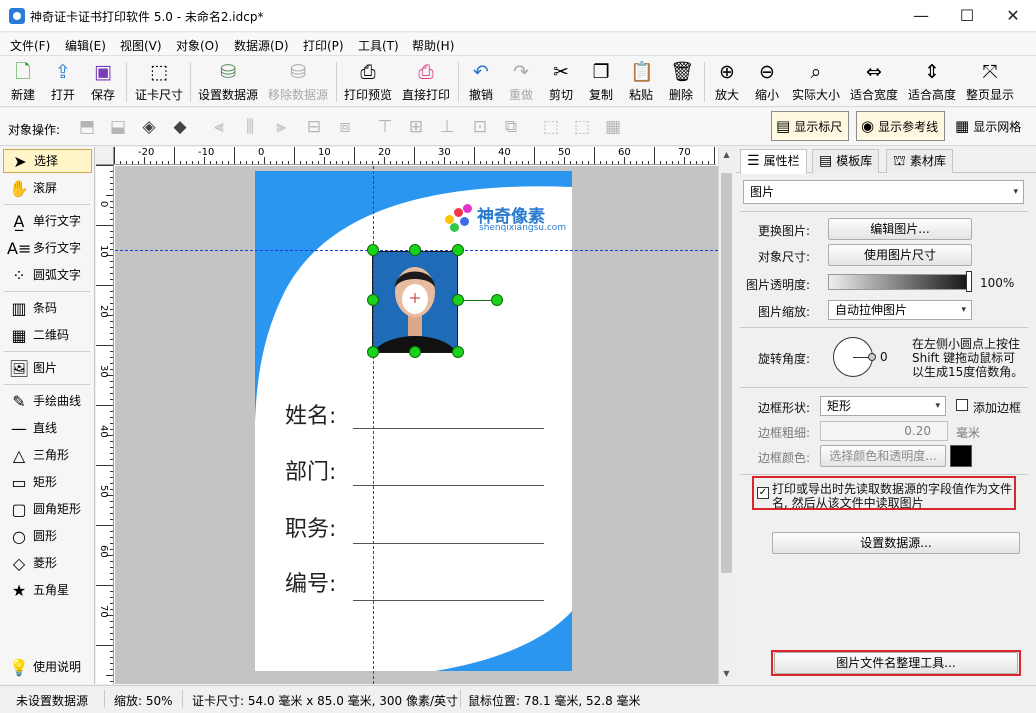  I want to click on zoom-in-button: ⊕ 放大, so click(727, 82).